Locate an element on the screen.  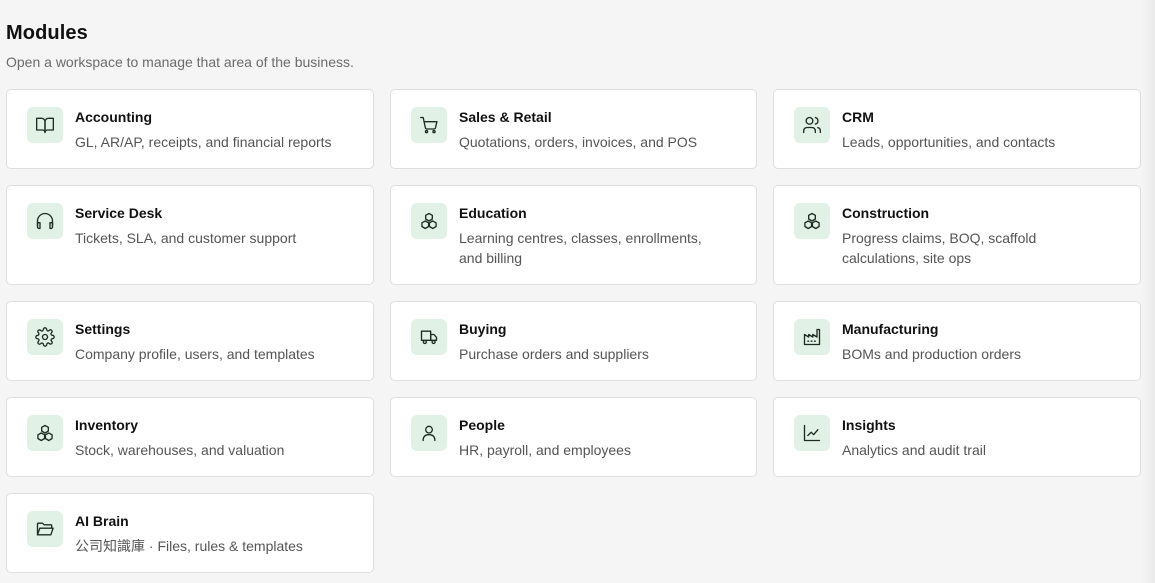
module-title: Settings is located at coordinates (103, 329).